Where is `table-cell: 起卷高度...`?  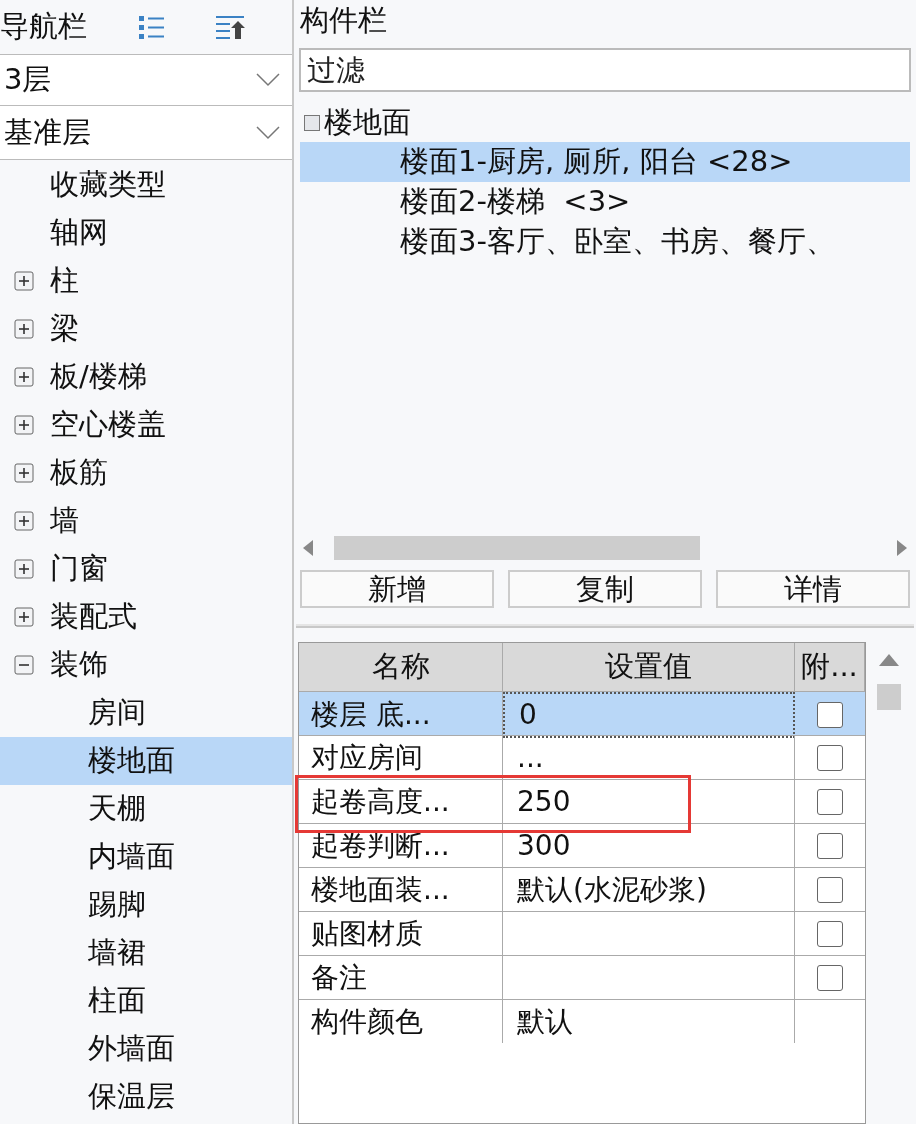 table-cell: 起卷高度... is located at coordinates (401, 801).